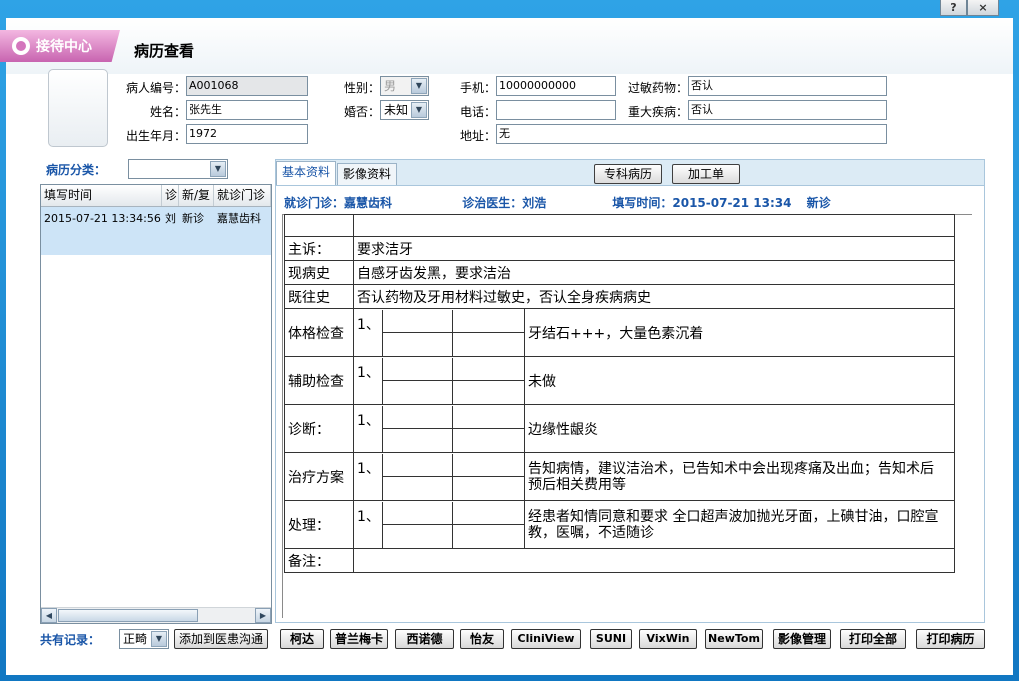 This screenshot has width=1019, height=681. I want to click on help-button: ?, so click(953, 8).